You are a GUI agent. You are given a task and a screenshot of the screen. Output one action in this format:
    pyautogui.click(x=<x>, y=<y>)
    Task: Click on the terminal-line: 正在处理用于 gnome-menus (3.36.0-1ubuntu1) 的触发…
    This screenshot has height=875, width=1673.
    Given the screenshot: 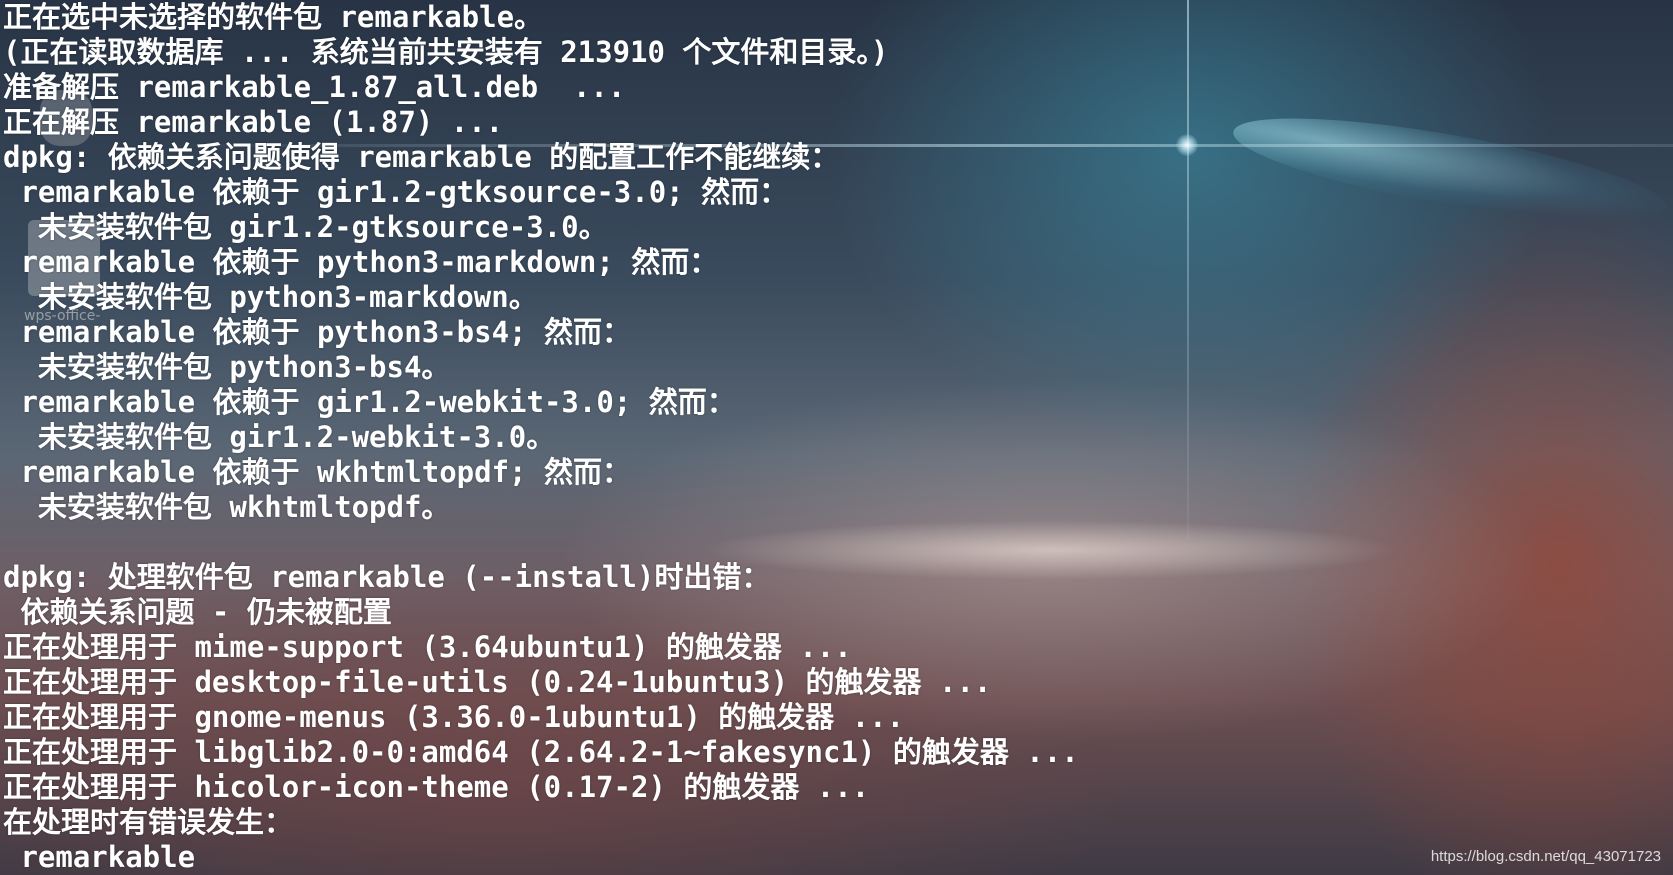 What is the action you would take?
    pyautogui.click(x=454, y=717)
    